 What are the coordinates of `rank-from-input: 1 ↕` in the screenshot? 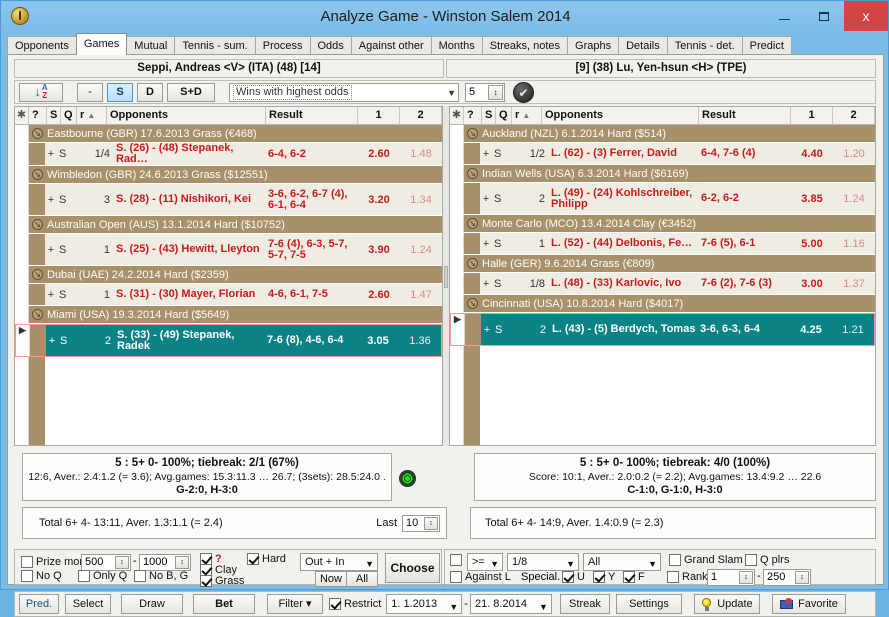 It's located at (731, 577).